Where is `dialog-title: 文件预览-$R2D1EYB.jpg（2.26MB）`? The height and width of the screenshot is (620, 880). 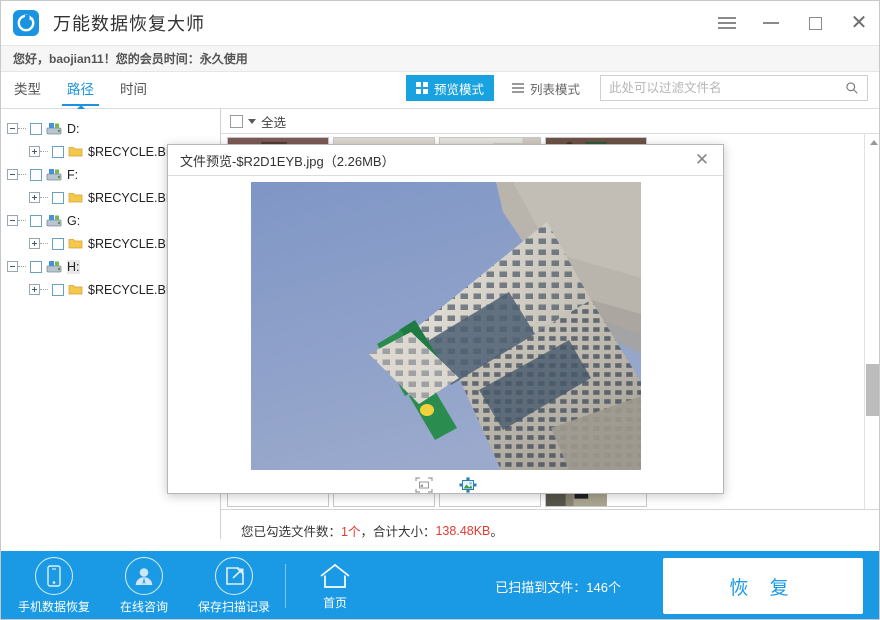 dialog-title: 文件预览-$R2D1EYB.jpg（2.26MB） is located at coordinates (287, 161).